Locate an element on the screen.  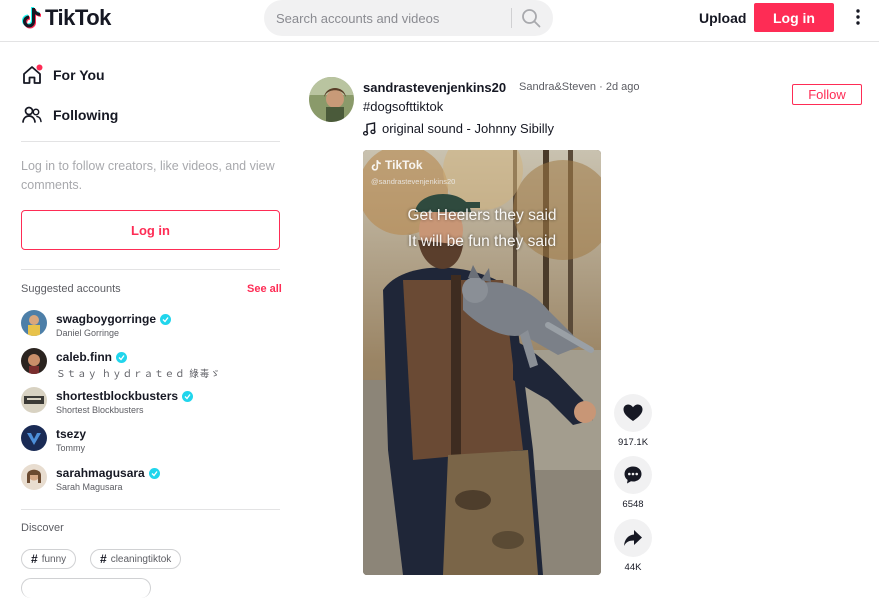
suggested-account: tsezy Tommy is located at coordinates (53, 439).